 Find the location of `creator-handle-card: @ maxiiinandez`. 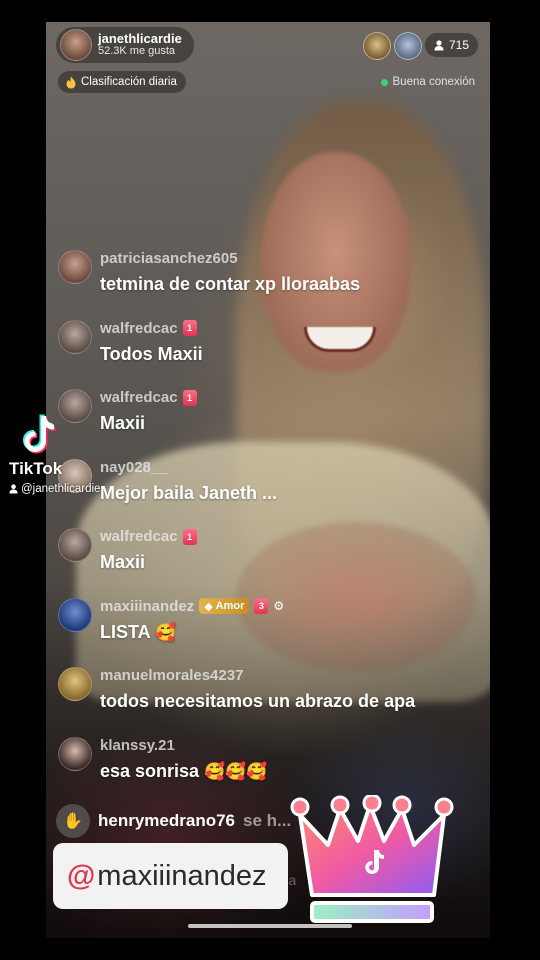

creator-handle-card: @ maxiiinandez is located at coordinates (170, 876).